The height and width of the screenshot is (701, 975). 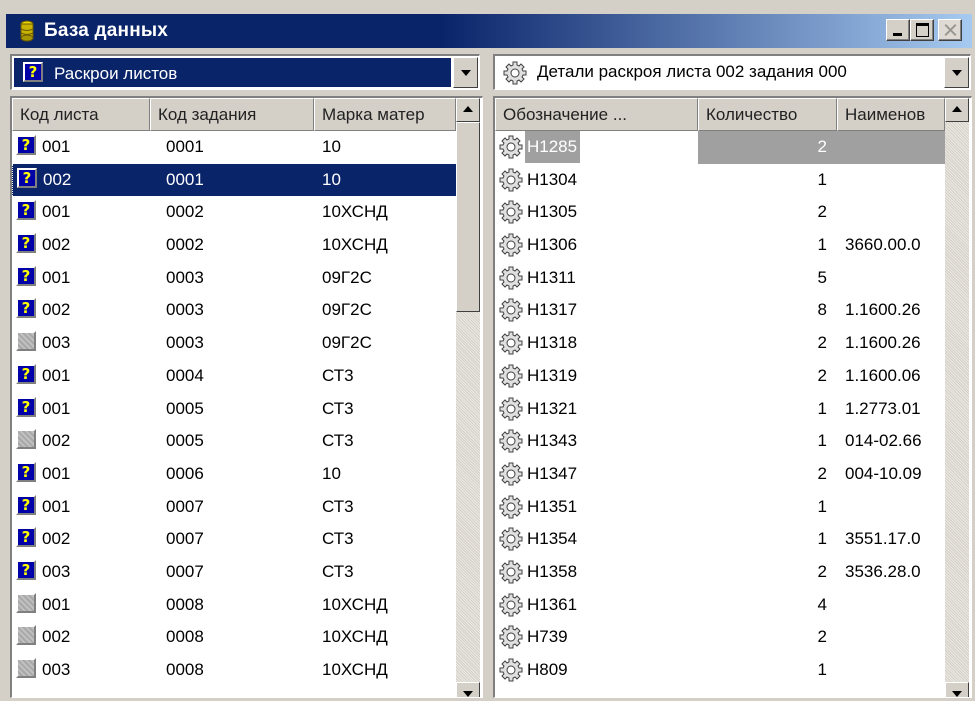 I want to click on table-row: ? 001 0006 10, so click(x=234, y=474).